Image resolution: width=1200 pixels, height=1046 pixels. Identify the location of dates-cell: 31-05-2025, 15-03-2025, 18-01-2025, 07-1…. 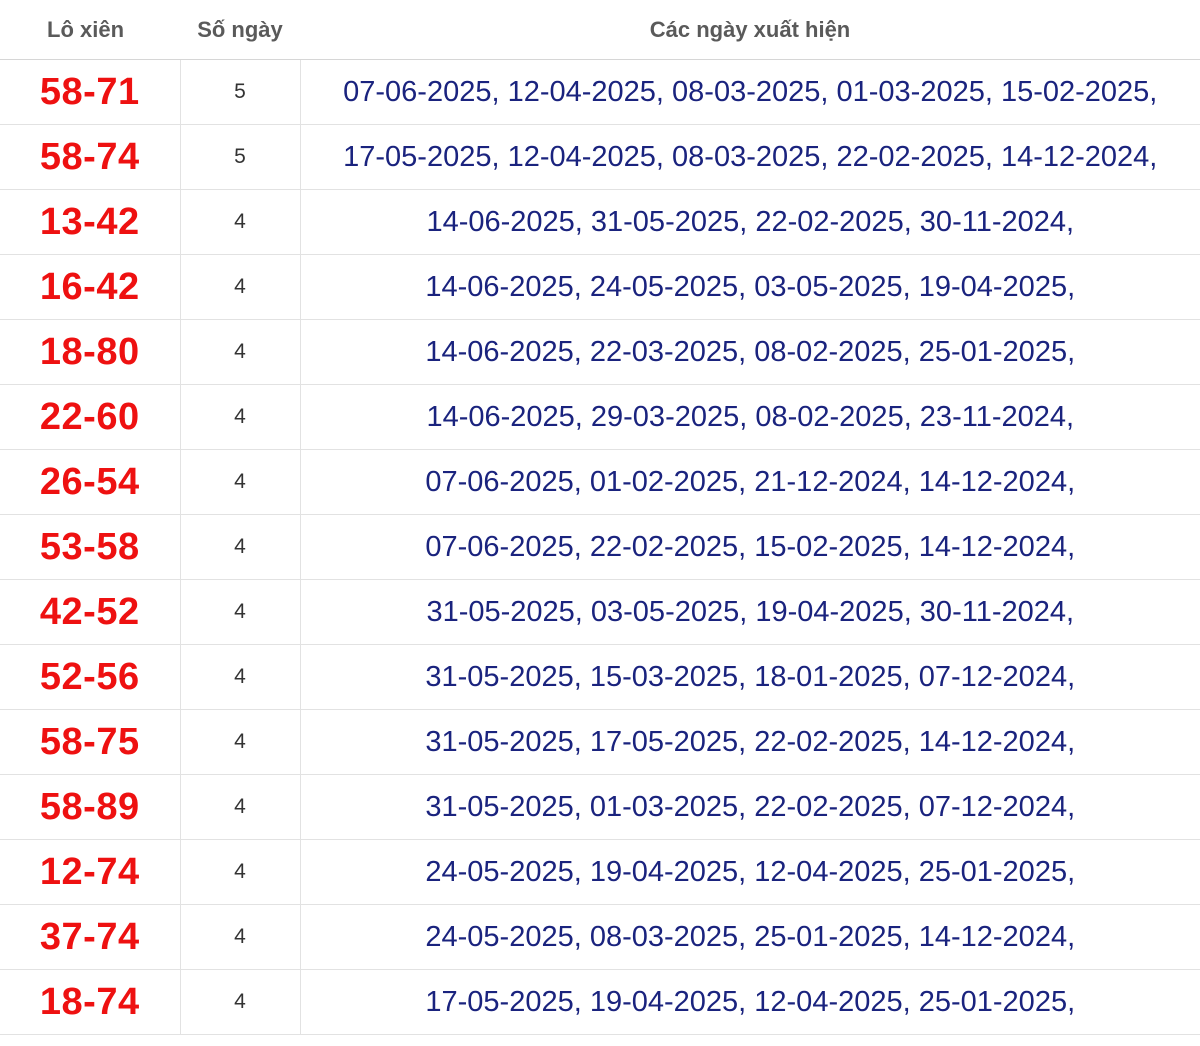
(750, 677).